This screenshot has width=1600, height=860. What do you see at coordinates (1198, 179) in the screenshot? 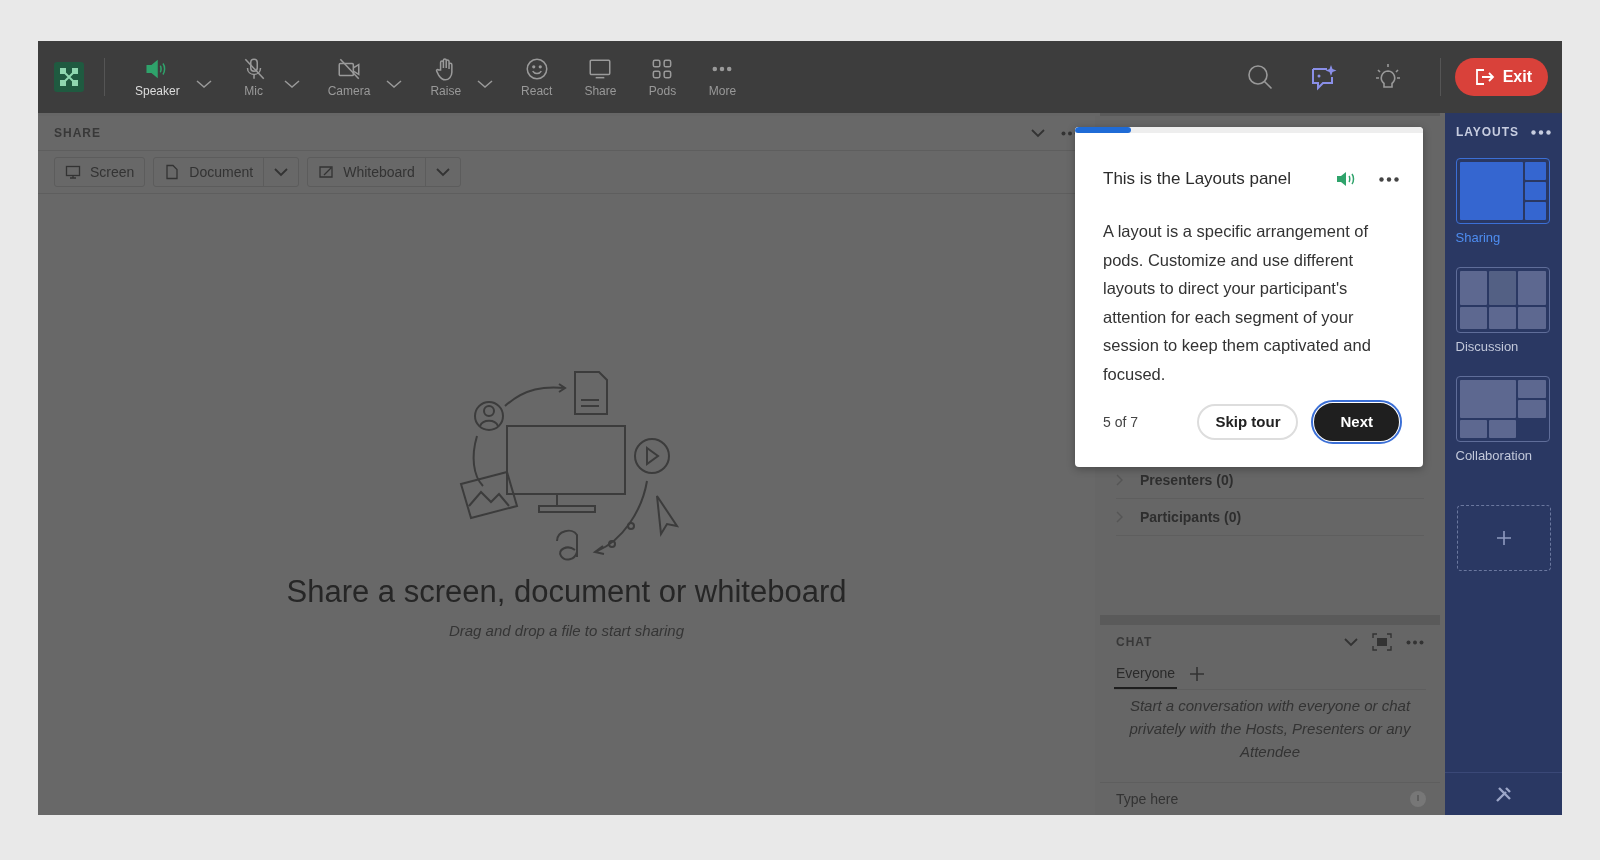
I see `popover-title: This is the Layouts panel` at bounding box center [1198, 179].